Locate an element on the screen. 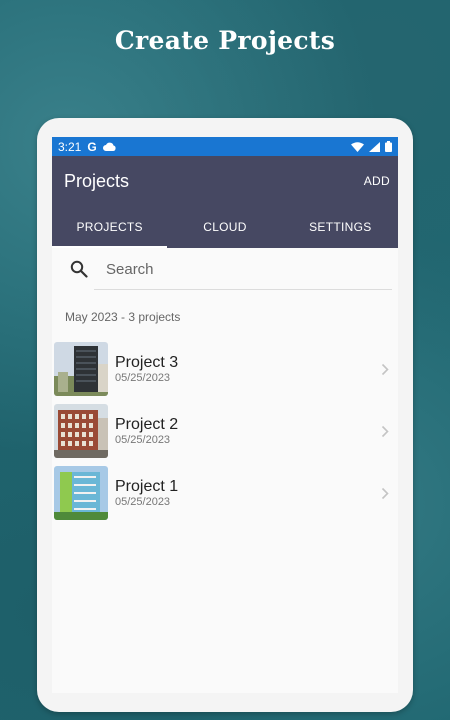 This screenshot has height=720, width=450. tab-cloud-label: CLOUD is located at coordinates (225, 227).